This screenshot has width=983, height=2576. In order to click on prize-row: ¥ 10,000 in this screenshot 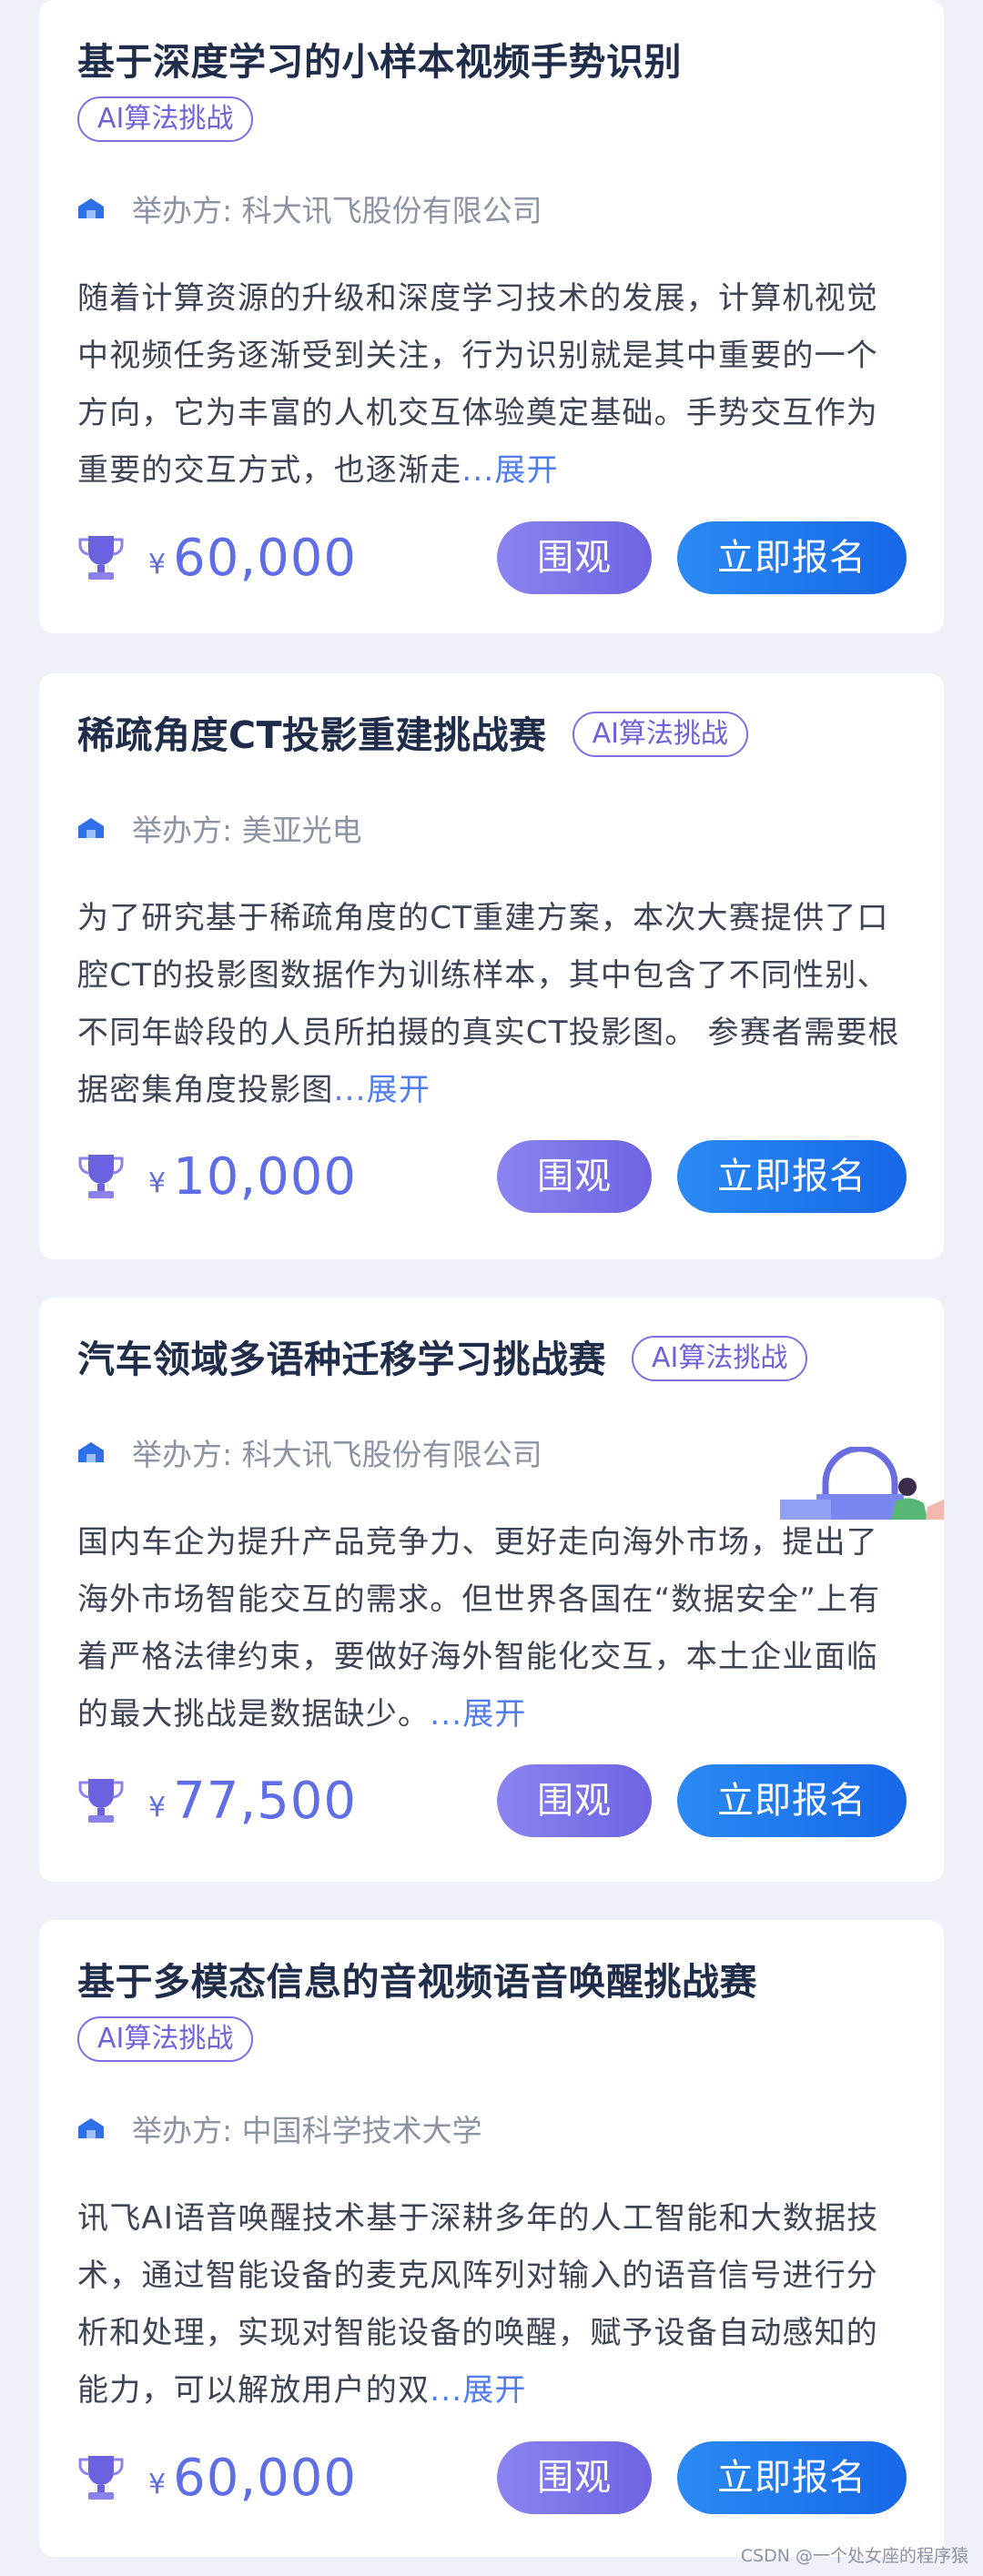, I will do `click(217, 1176)`.